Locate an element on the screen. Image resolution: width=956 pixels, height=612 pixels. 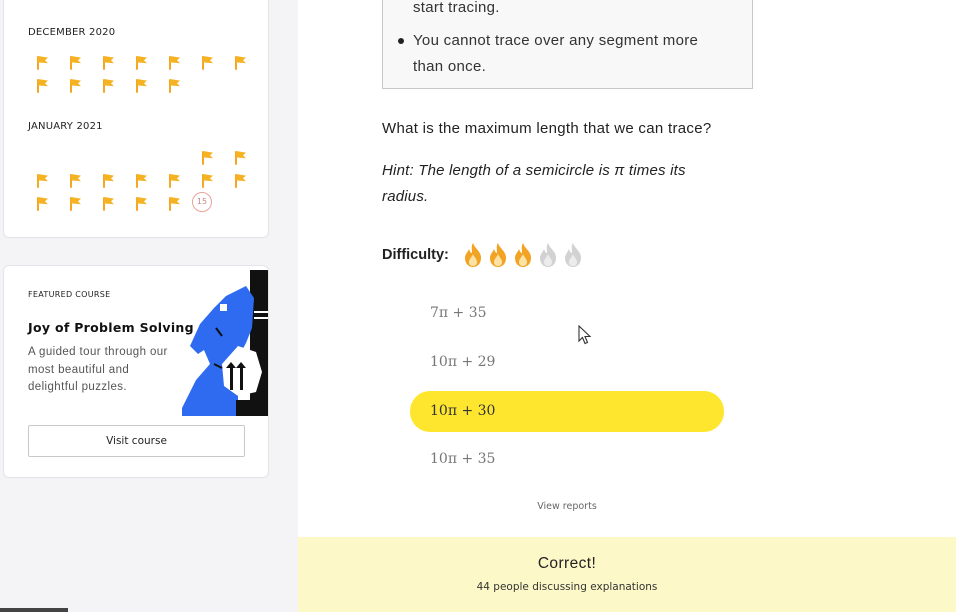
chess-knight-art-icon is located at coordinates (225, 343).